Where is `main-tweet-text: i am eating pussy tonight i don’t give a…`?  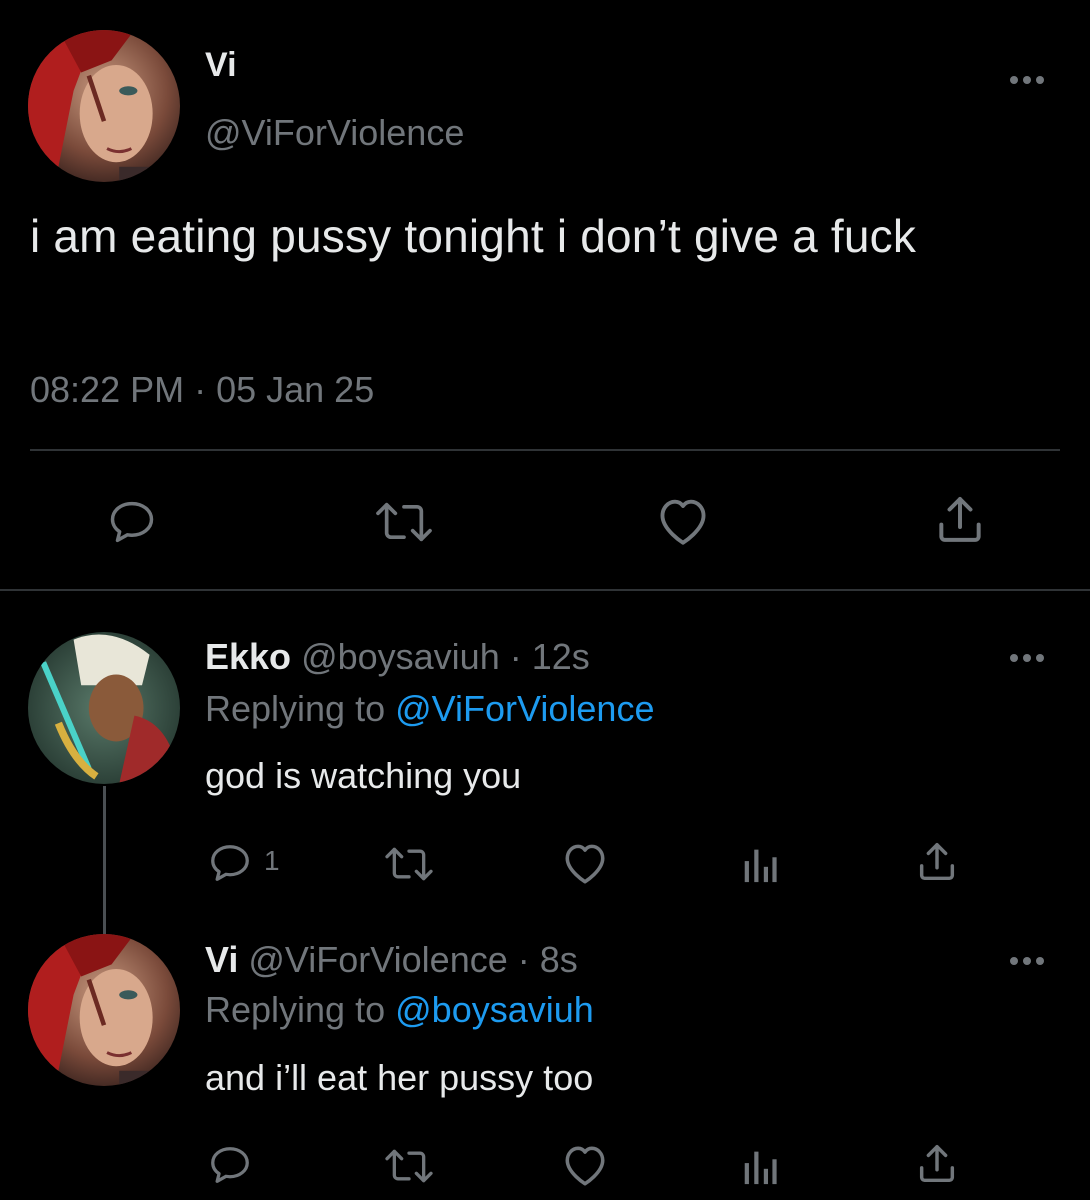 main-tweet-text: i am eating pussy tonight i don’t give a… is located at coordinates (473, 236).